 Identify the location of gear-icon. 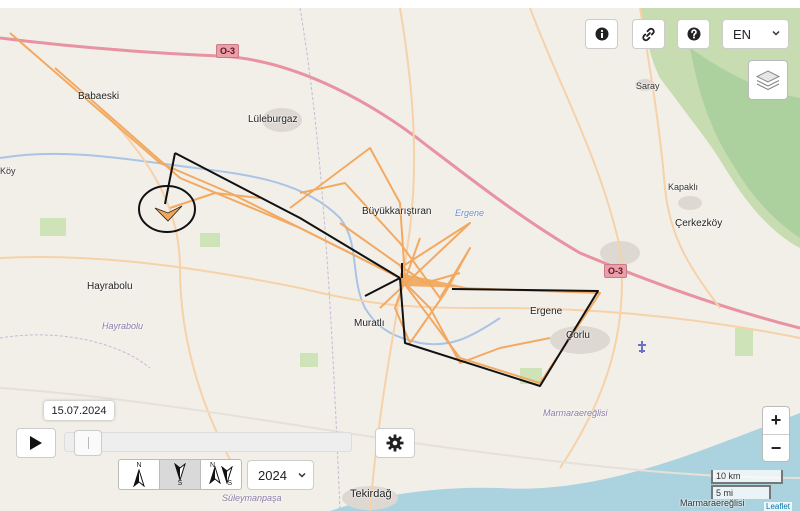
(395, 443).